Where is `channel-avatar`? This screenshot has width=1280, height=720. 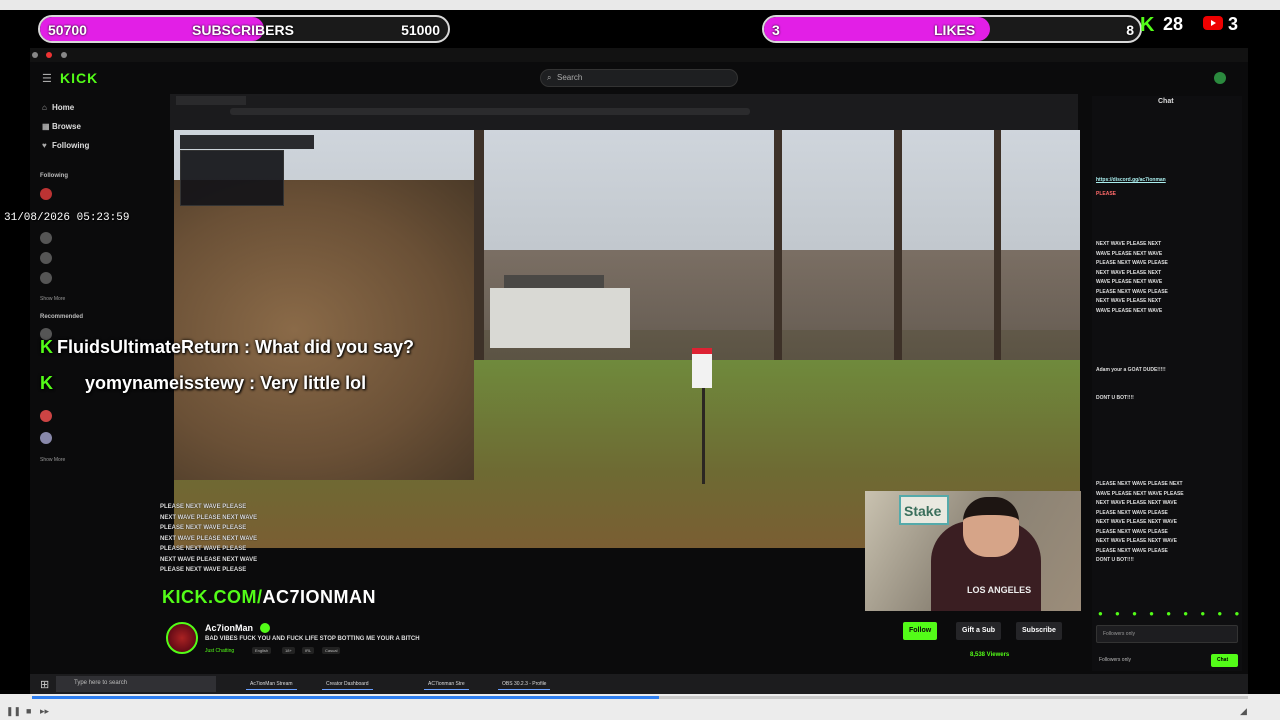 channel-avatar is located at coordinates (182, 638).